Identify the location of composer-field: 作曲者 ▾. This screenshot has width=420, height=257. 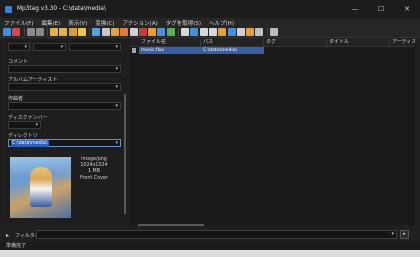
(64, 103).